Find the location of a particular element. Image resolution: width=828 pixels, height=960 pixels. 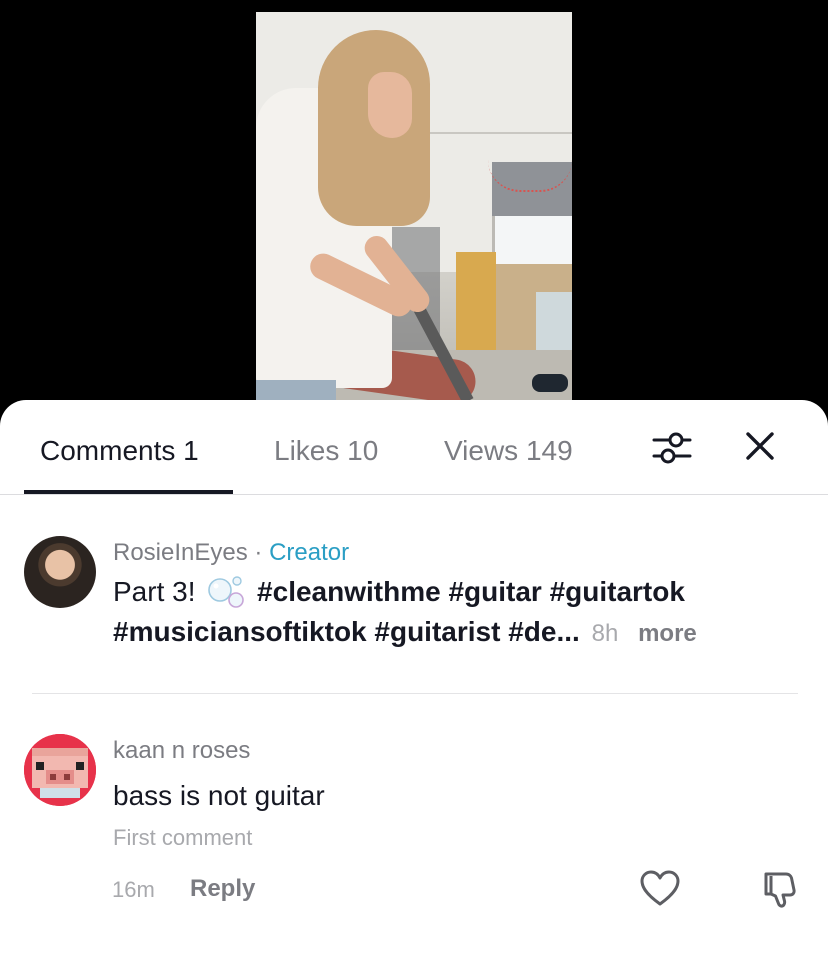

first-comment-label: First comment is located at coordinates (183, 837).